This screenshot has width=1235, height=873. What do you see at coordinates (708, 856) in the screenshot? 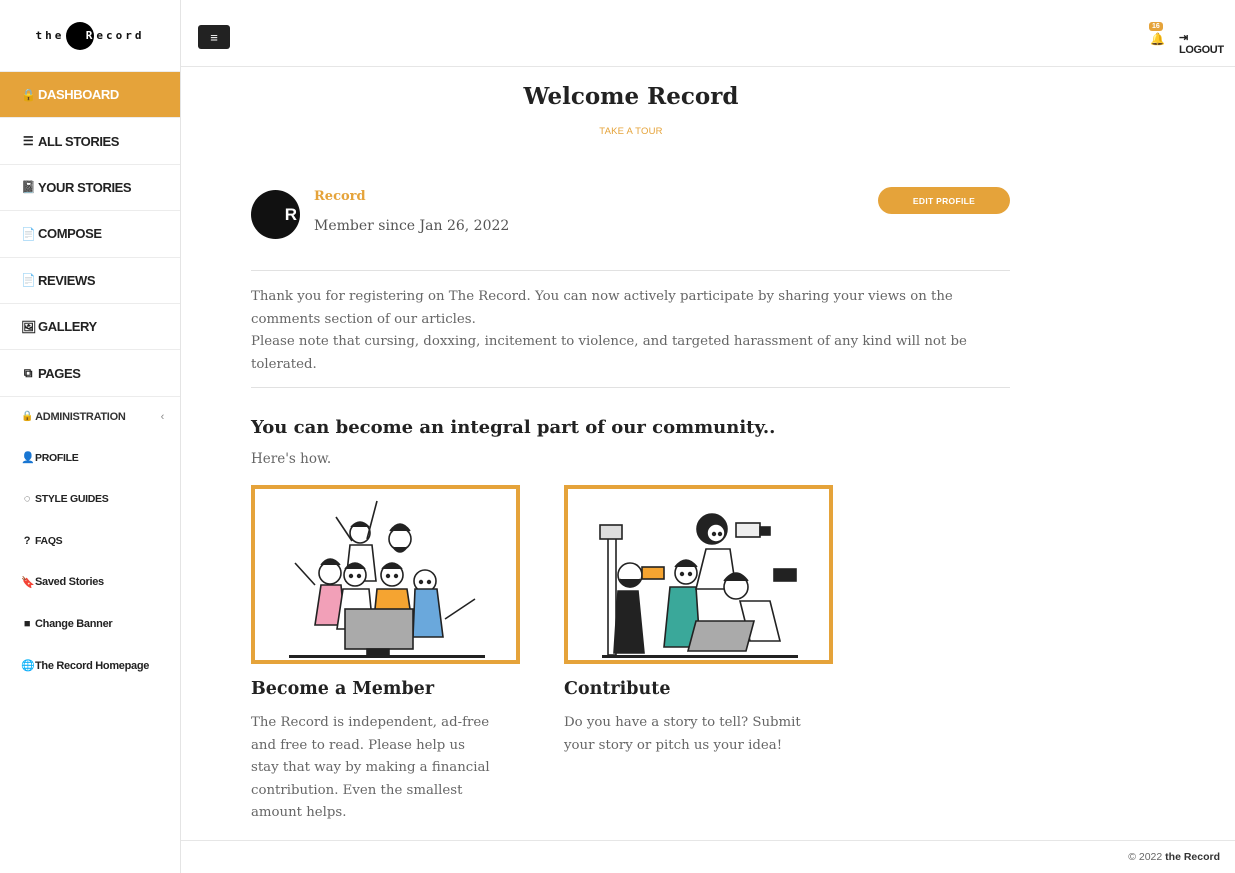
I see `footer: © 2022 the Record` at bounding box center [708, 856].